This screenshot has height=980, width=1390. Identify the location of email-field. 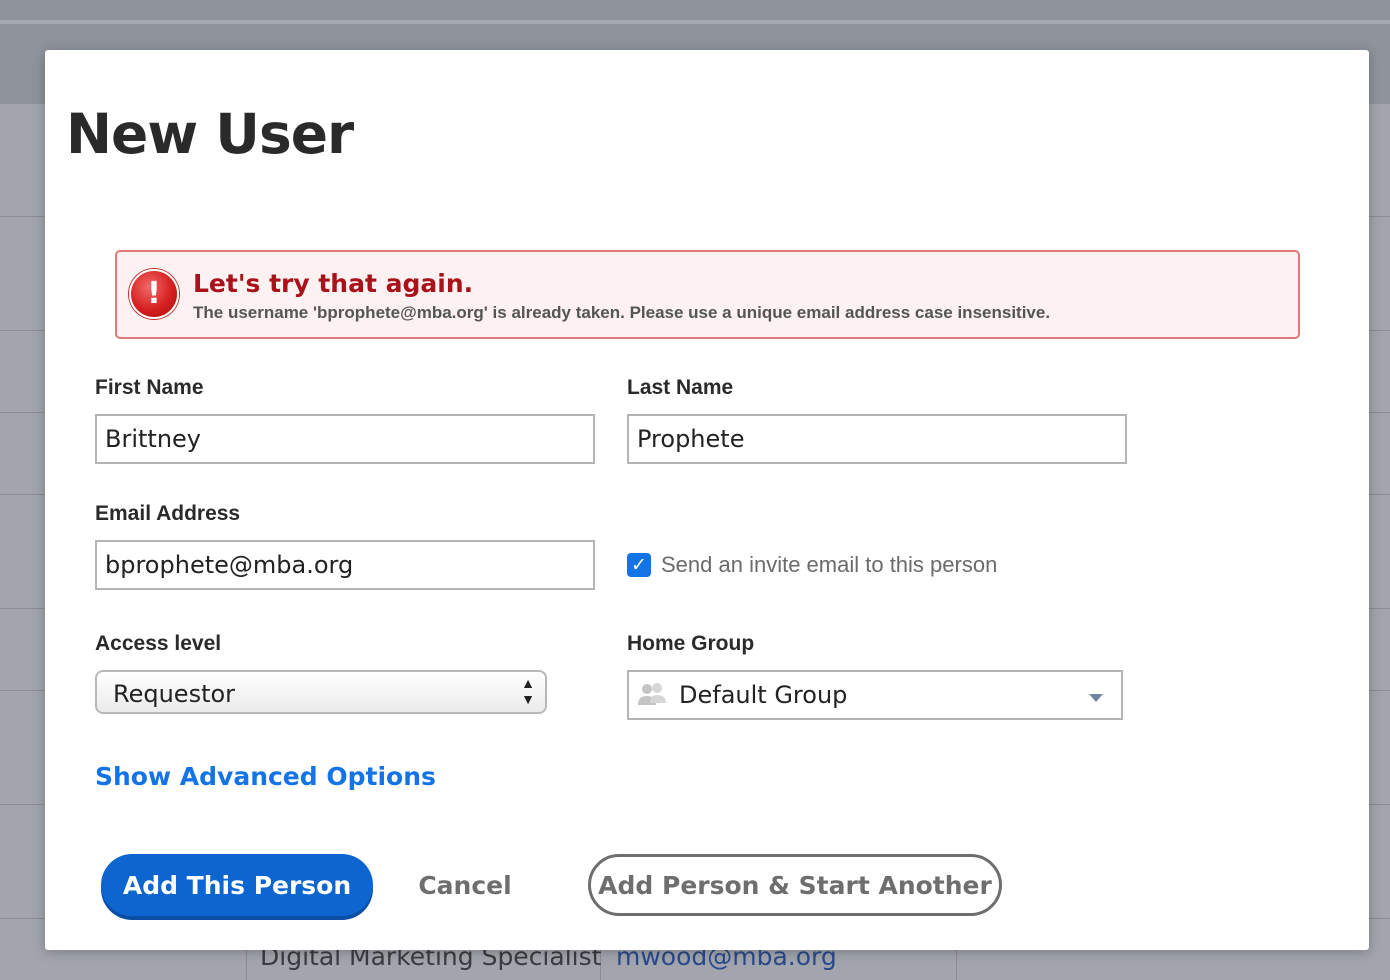
(345, 565).